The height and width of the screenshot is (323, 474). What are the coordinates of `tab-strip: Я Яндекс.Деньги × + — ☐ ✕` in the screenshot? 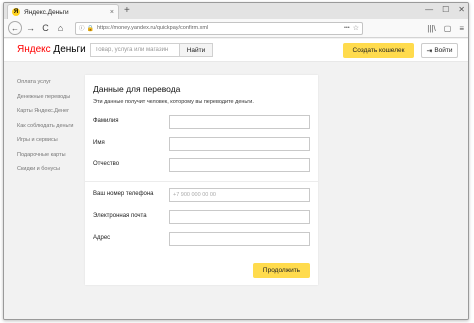 It's located at (236, 11).